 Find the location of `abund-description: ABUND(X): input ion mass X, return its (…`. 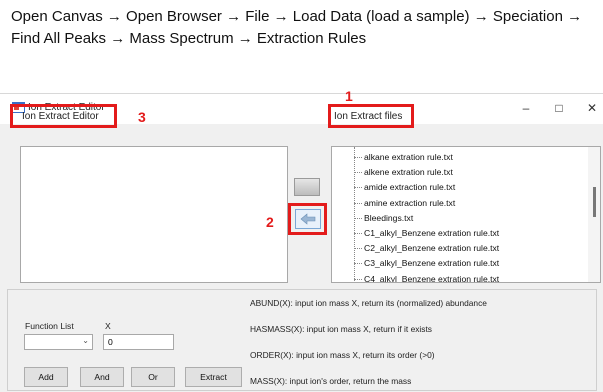

abund-description: ABUND(X): input ion mass X, return its (… is located at coordinates (368, 303).